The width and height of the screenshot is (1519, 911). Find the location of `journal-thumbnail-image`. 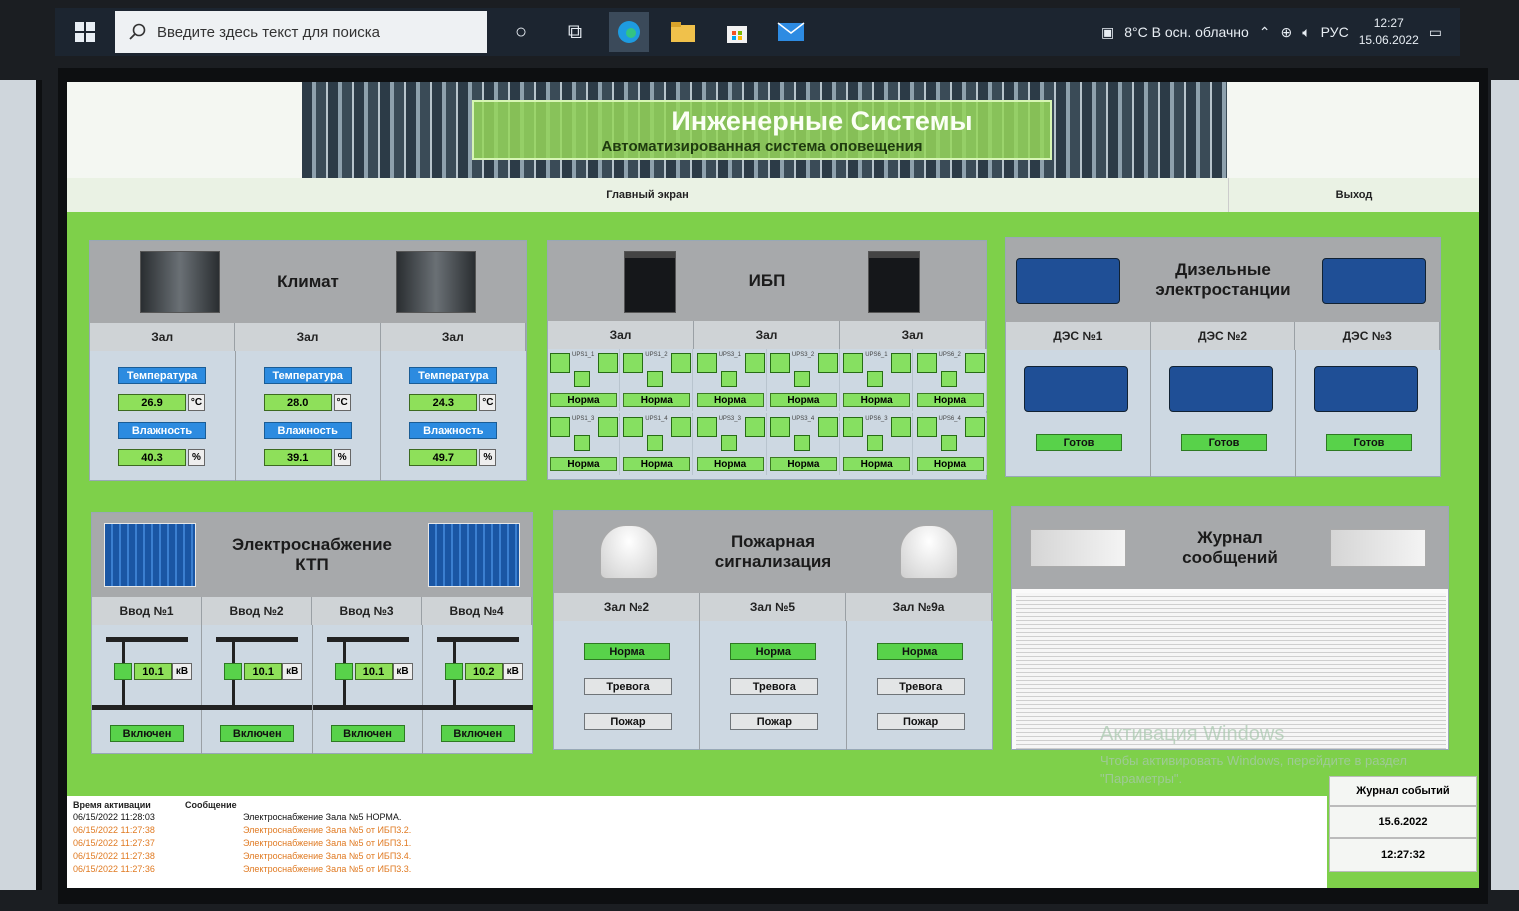

journal-thumbnail-image is located at coordinates (1378, 548).